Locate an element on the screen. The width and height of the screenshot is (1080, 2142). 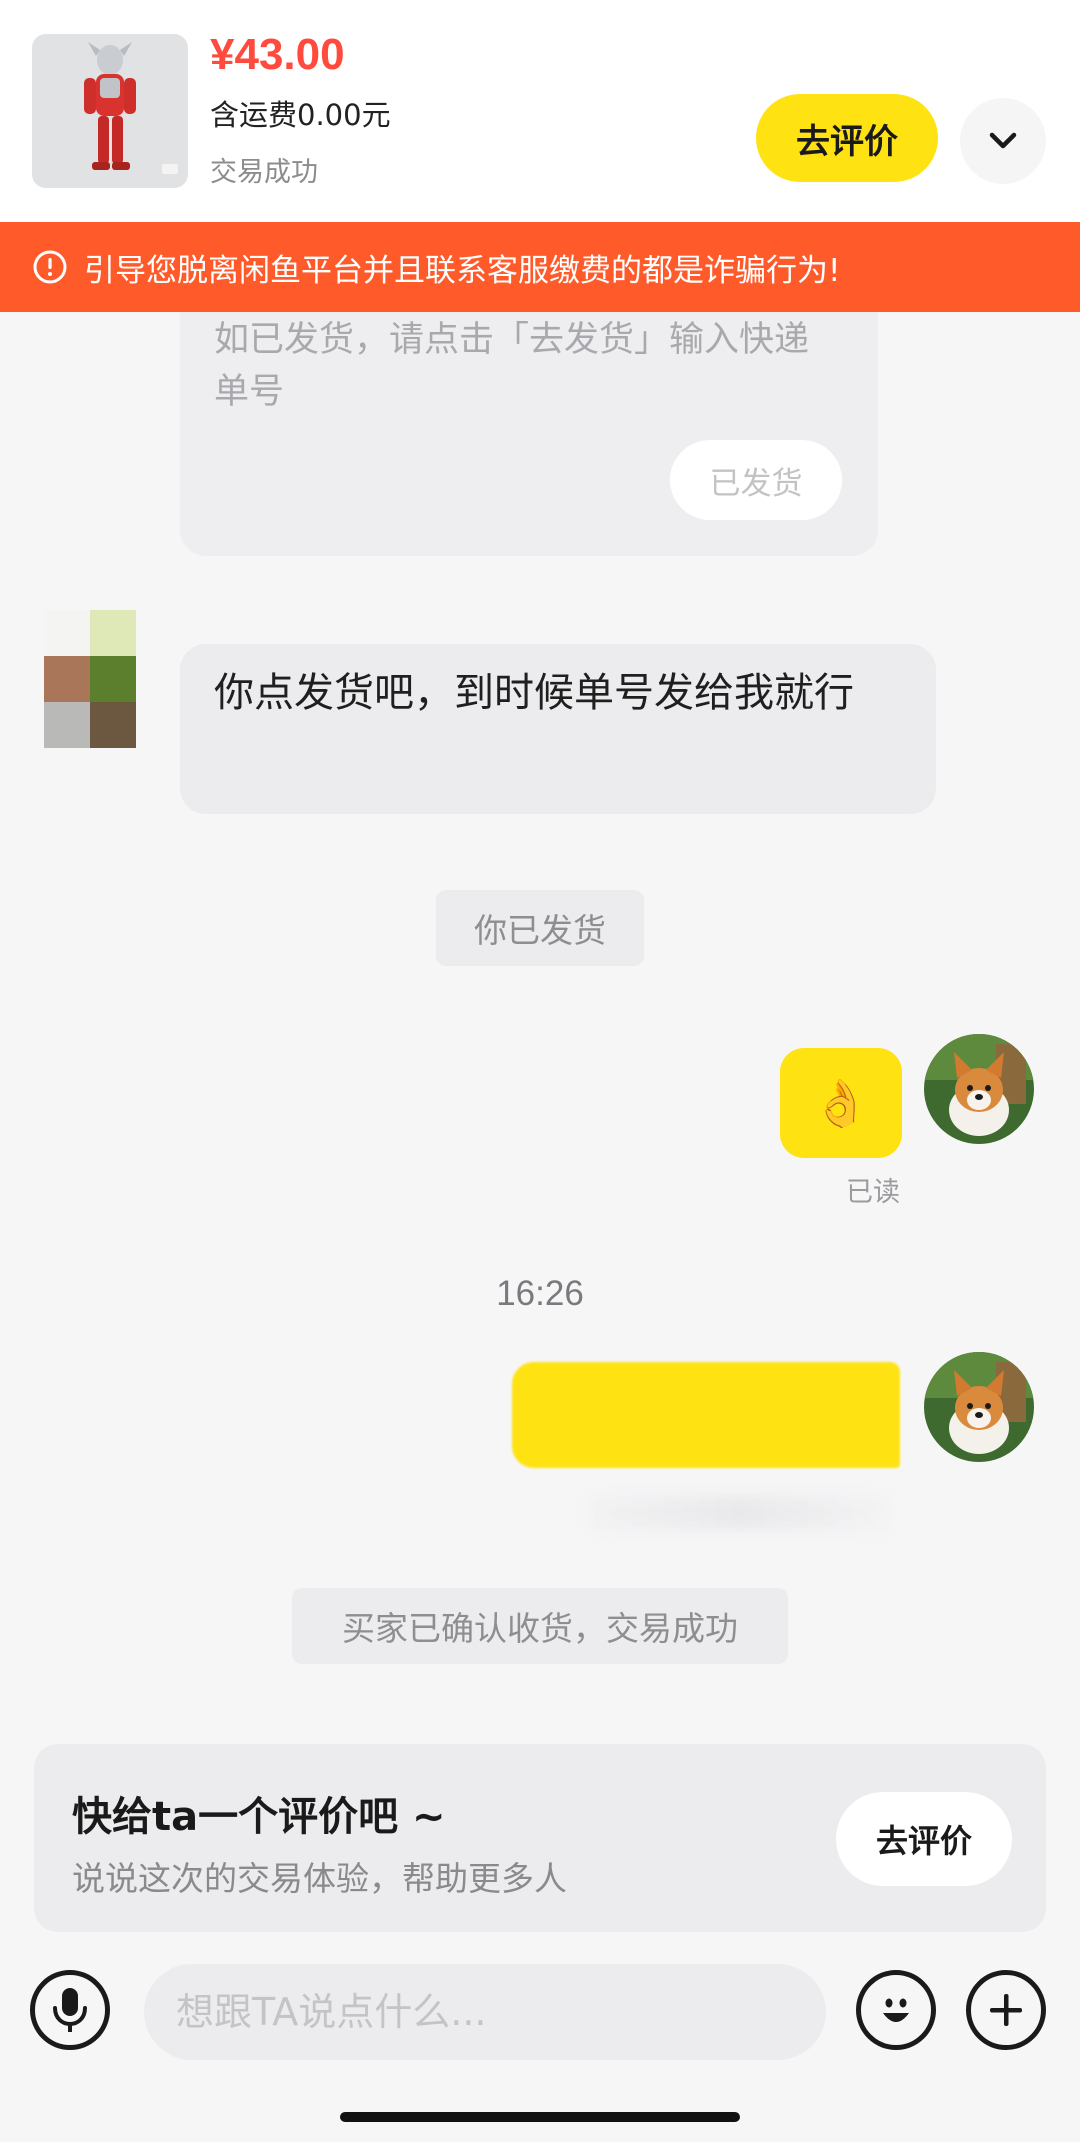
price: ¥43.00 is located at coordinates (277, 54).